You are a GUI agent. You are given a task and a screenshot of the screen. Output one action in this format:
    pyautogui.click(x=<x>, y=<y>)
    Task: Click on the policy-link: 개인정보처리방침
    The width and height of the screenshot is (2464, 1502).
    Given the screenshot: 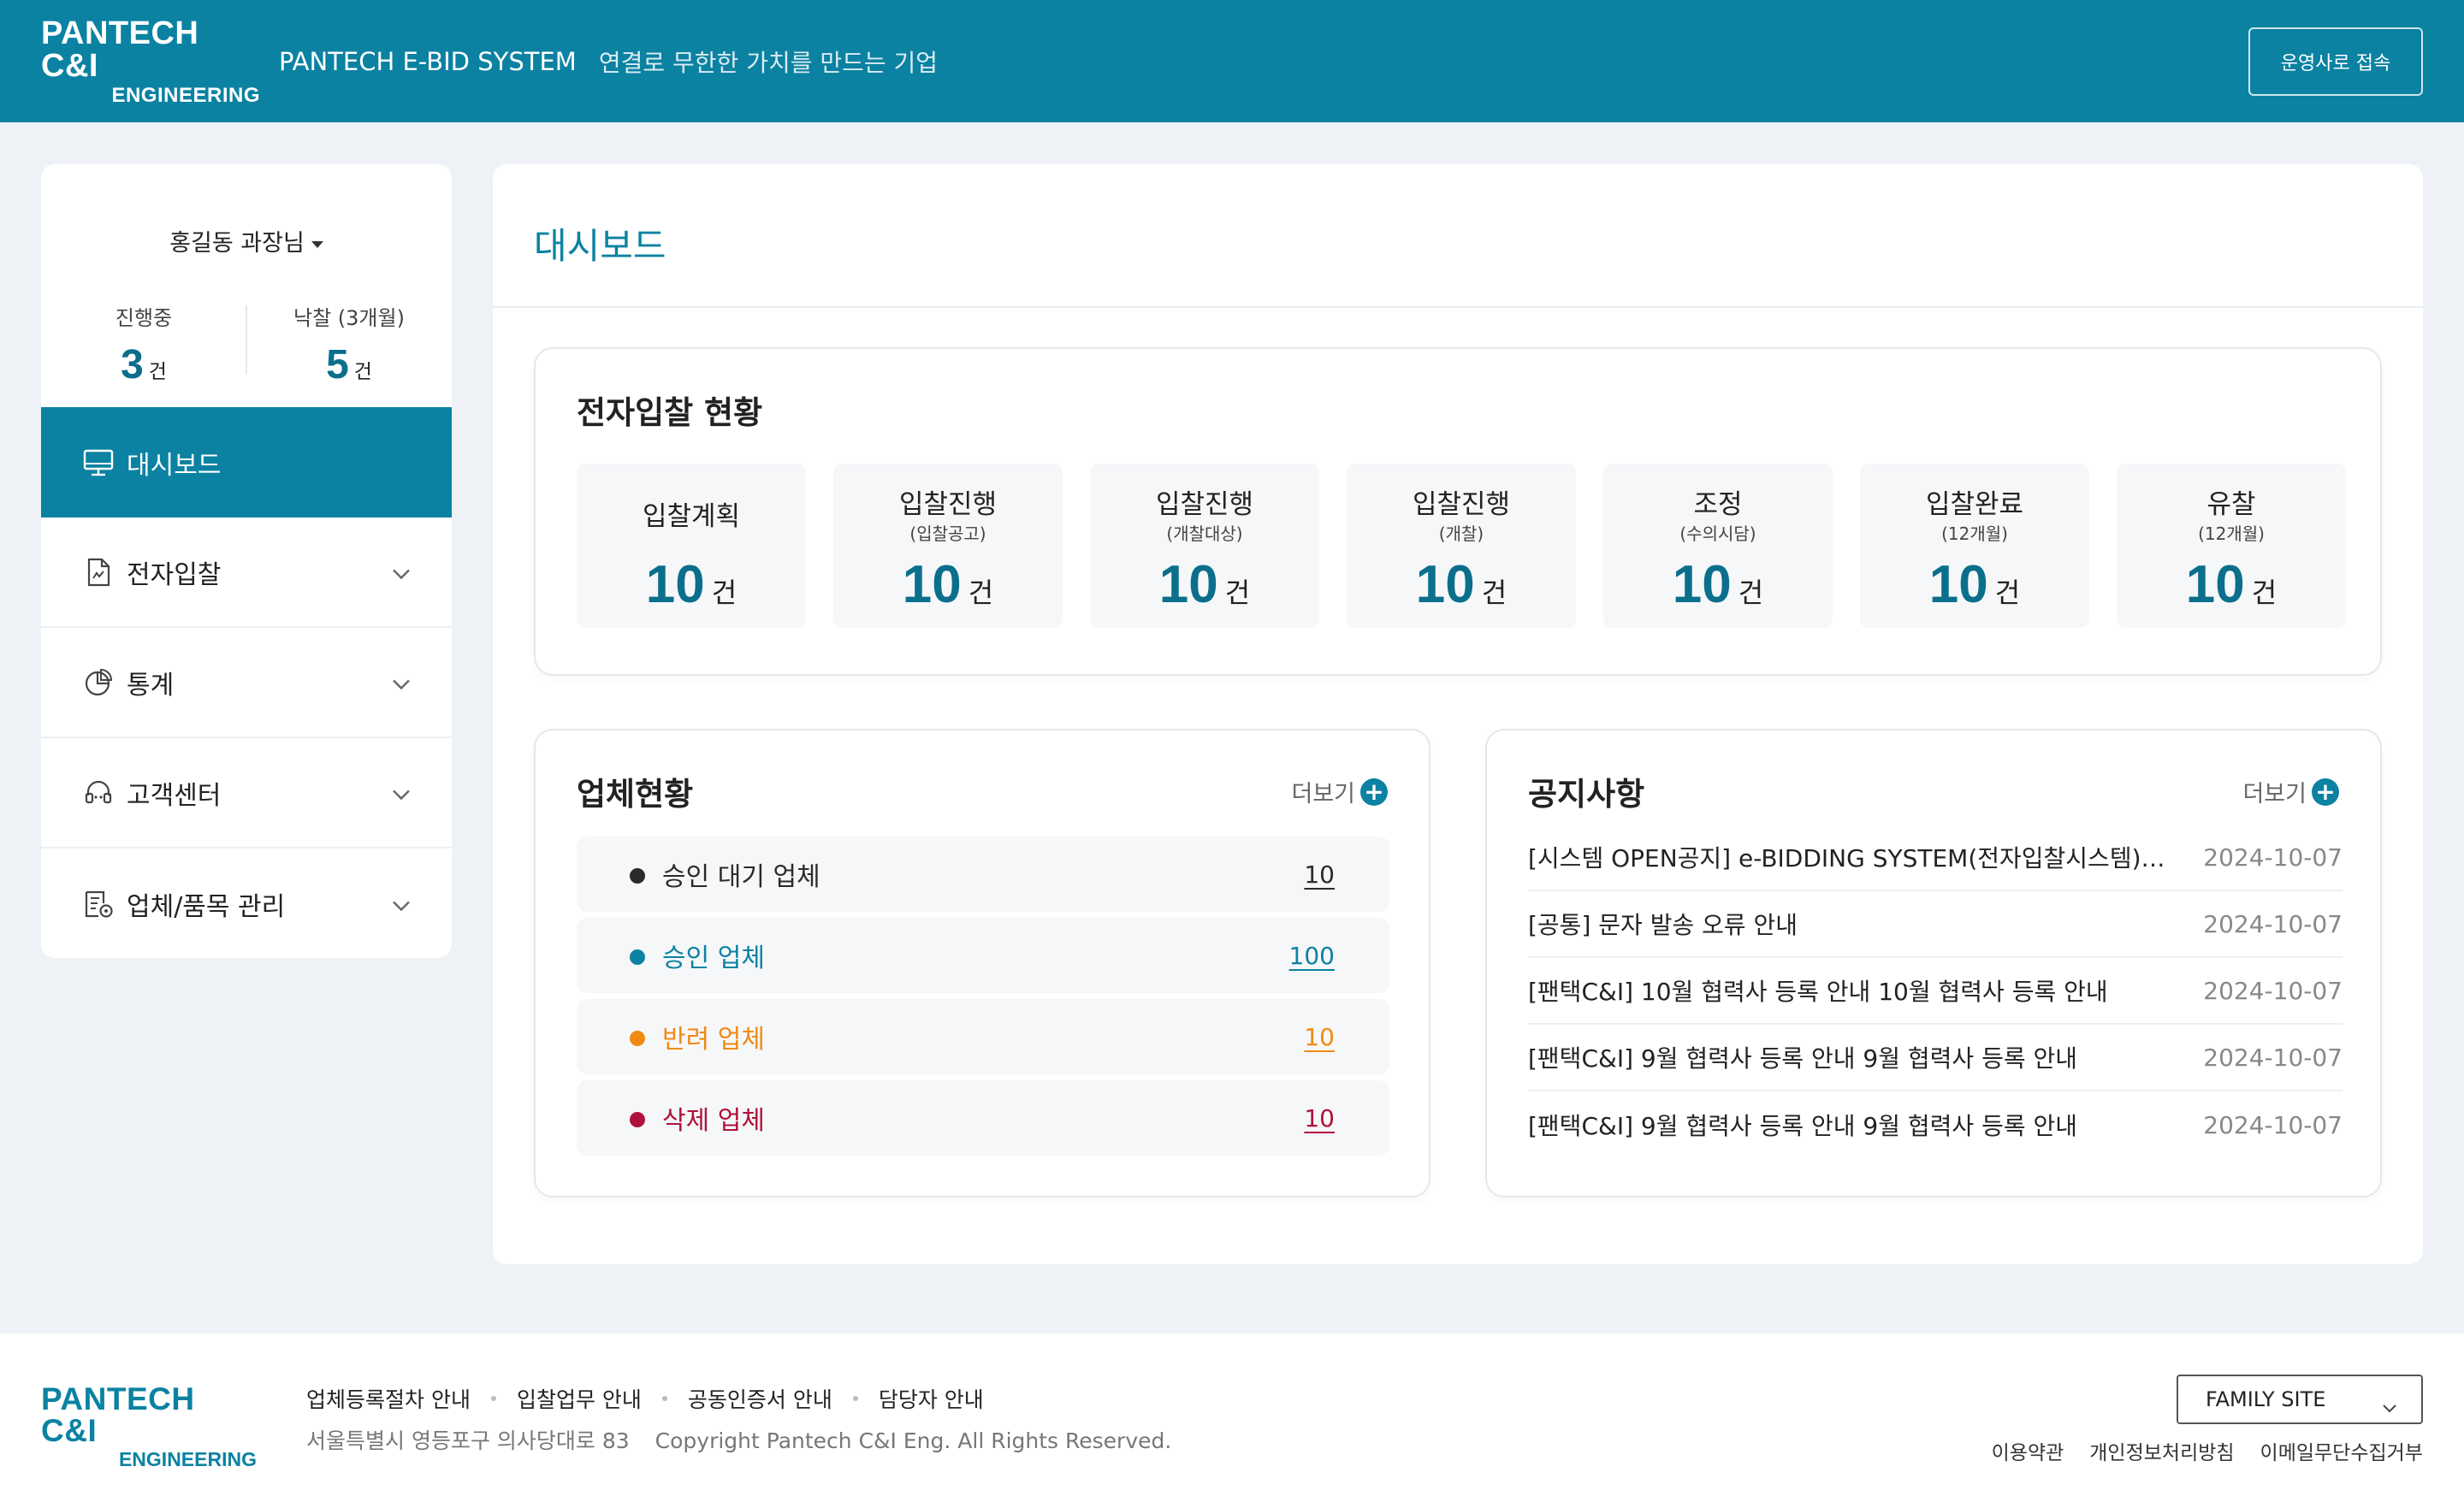 What is the action you would take?
    pyautogui.click(x=2161, y=1450)
    